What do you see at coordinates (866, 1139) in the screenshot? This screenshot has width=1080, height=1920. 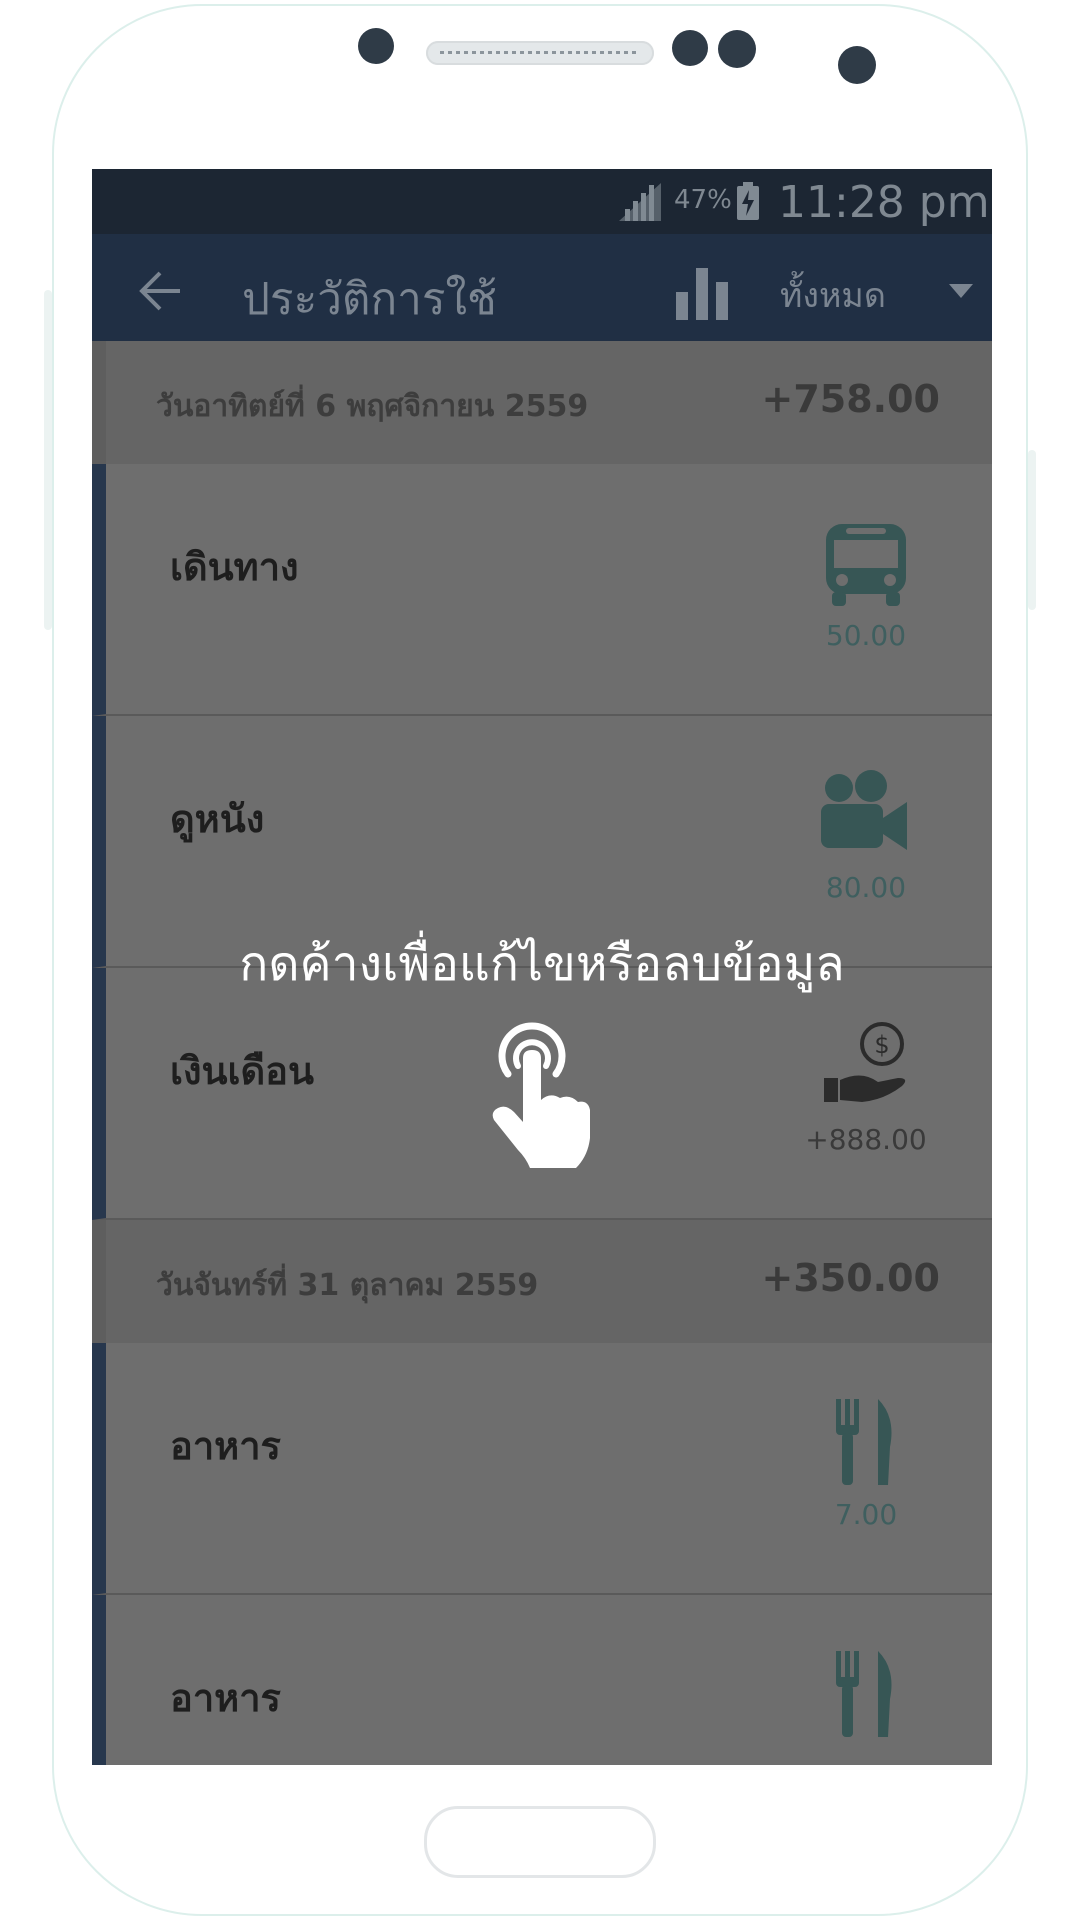 I see `entry-amount: +888.00` at bounding box center [866, 1139].